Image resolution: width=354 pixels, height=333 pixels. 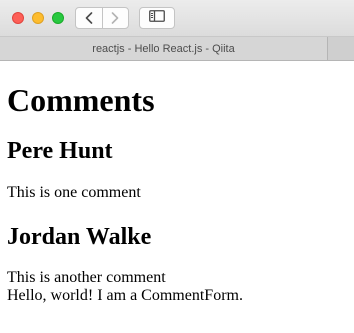 I want to click on comment-author: Jordan Walke, so click(x=79, y=237).